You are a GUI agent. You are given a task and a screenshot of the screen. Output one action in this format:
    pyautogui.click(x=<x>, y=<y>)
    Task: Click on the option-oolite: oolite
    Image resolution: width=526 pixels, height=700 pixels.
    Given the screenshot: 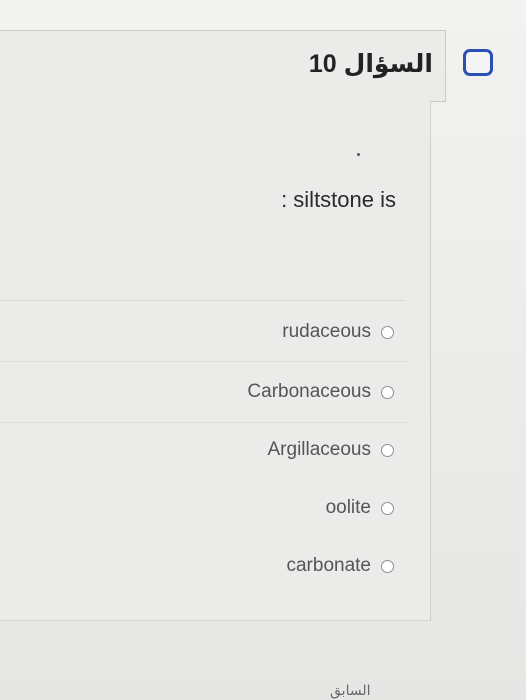 What is the action you would take?
    pyautogui.click(x=360, y=508)
    